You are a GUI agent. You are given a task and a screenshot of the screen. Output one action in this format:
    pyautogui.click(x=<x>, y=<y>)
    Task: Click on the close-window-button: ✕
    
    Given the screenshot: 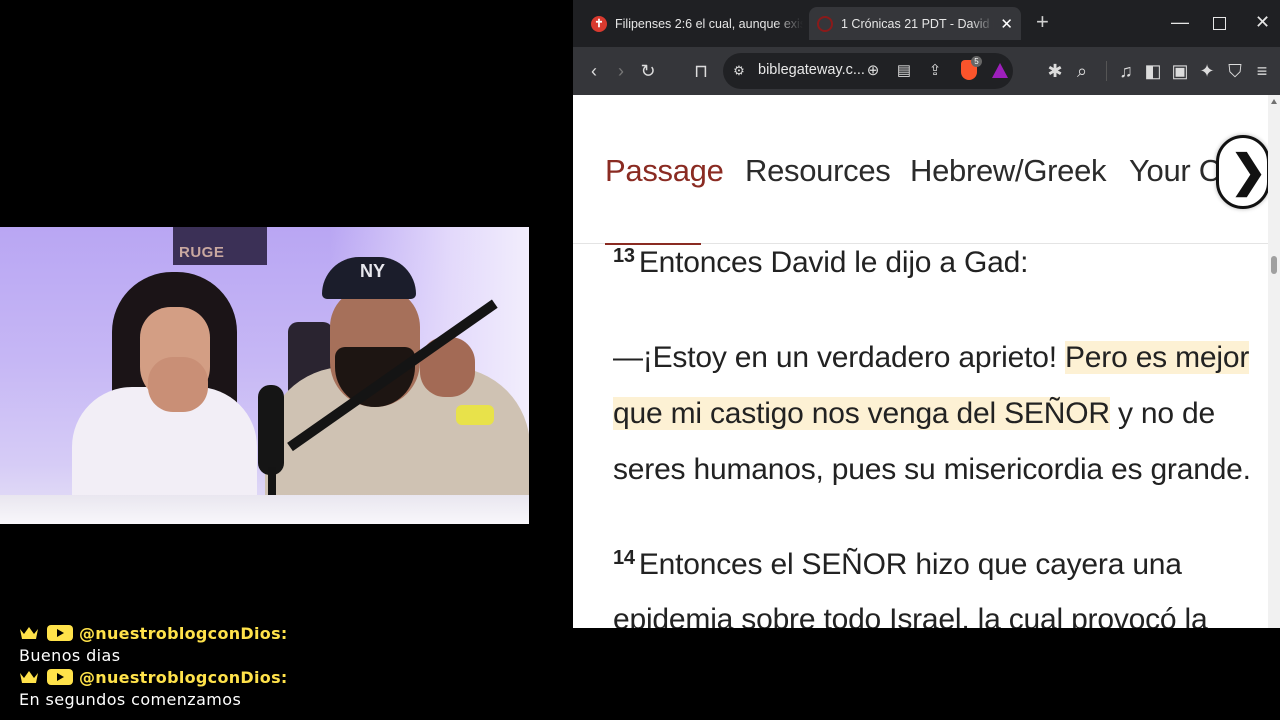 What is the action you would take?
    pyautogui.click(x=1262, y=22)
    